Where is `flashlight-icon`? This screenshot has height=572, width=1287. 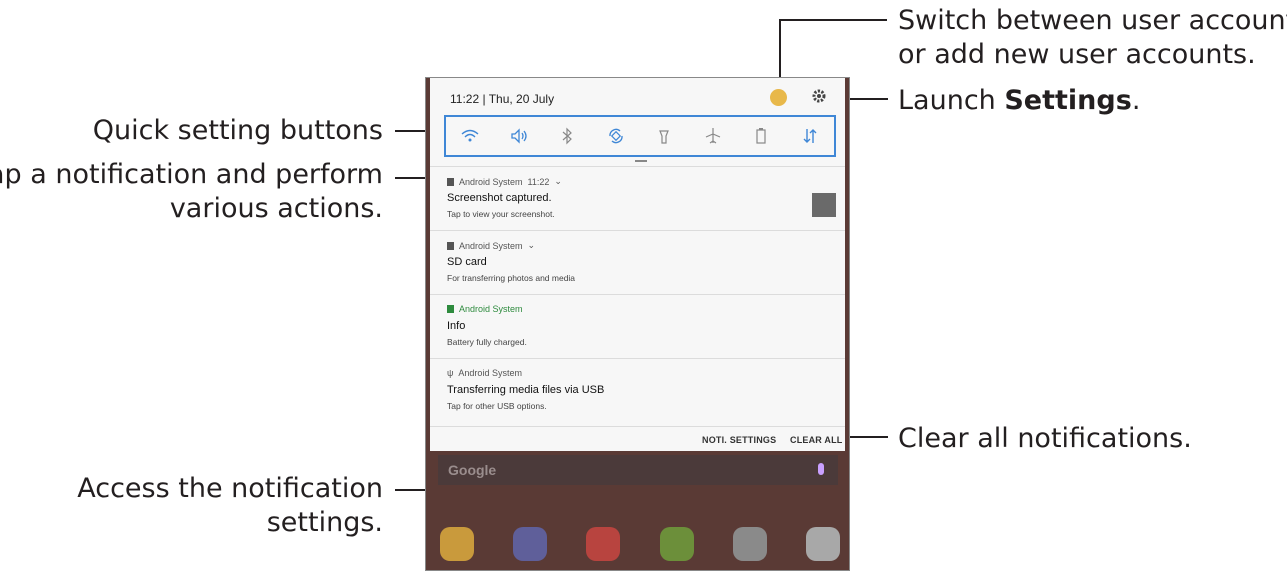
flashlight-icon is located at coordinates (664, 136).